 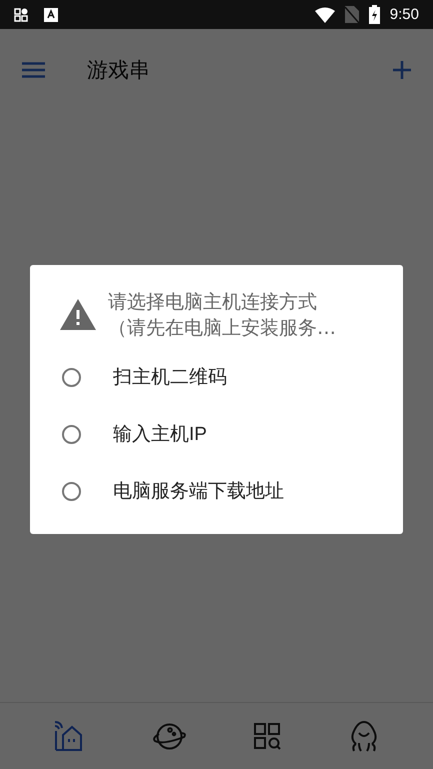 I want to click on planet-icon, so click(x=169, y=736).